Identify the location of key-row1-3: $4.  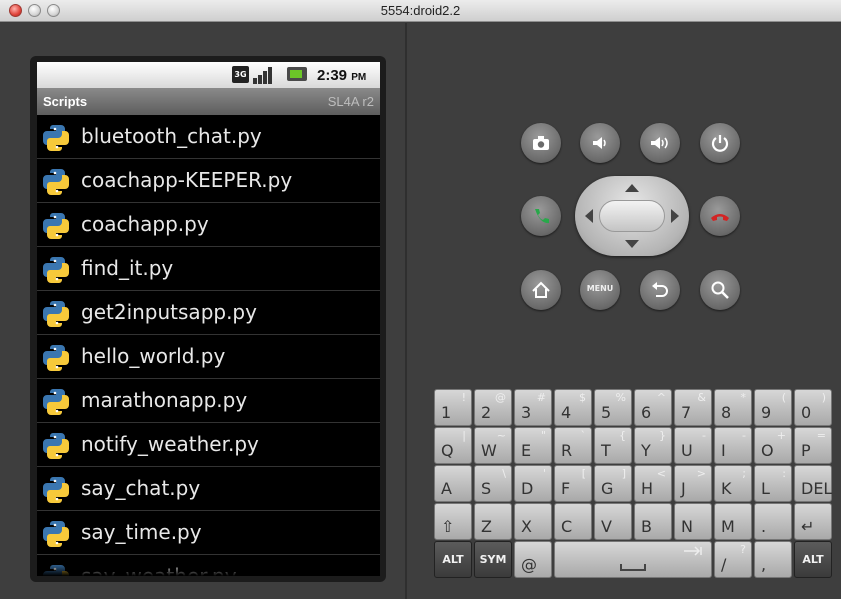
(573, 407).